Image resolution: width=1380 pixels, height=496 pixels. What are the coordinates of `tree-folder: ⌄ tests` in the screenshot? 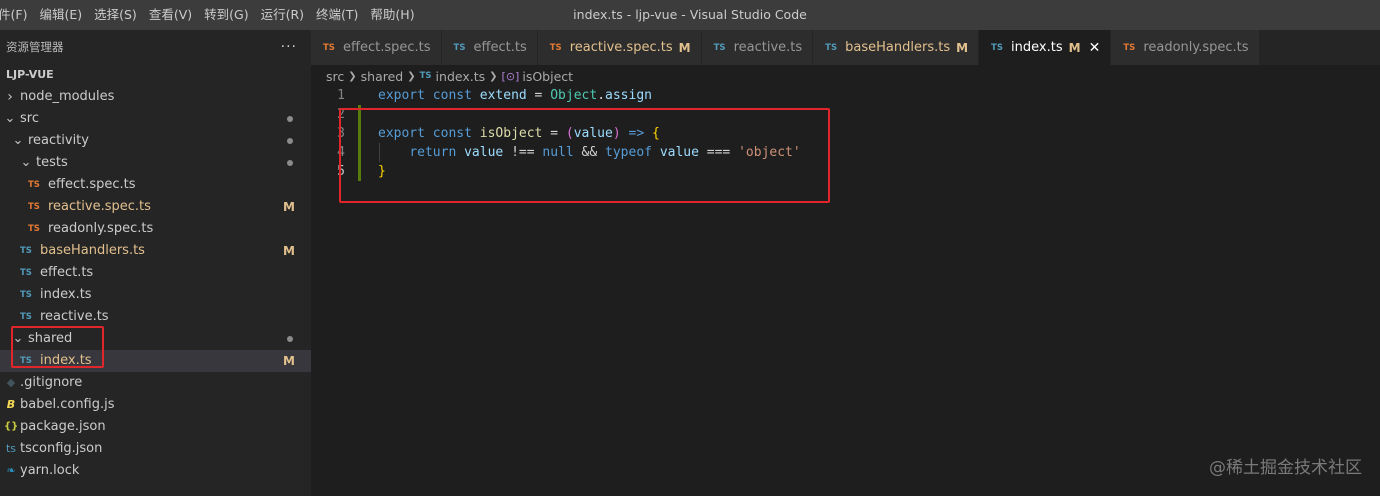 It's located at (155, 163).